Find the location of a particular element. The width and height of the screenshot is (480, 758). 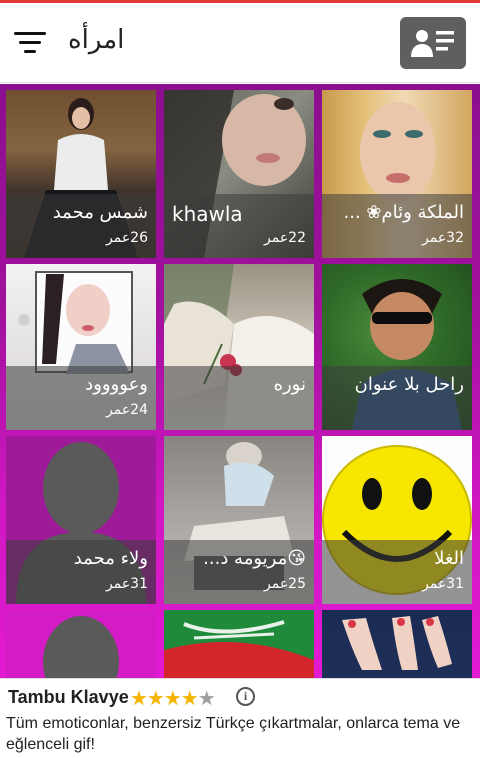

rating-stars-full: ★★★★ is located at coordinates (164, 698).